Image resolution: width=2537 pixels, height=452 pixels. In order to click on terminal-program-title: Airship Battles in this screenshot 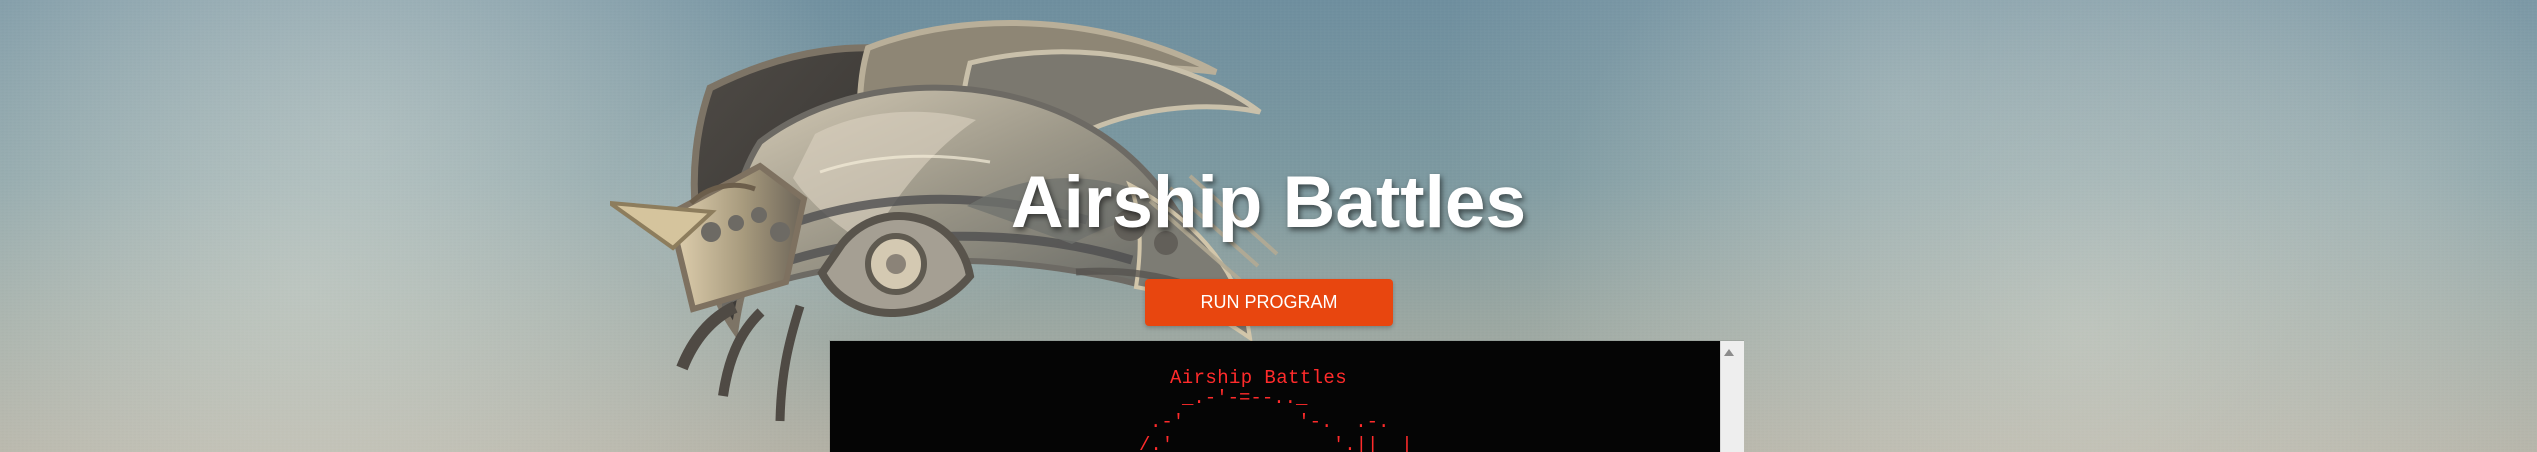, I will do `click(1259, 378)`.